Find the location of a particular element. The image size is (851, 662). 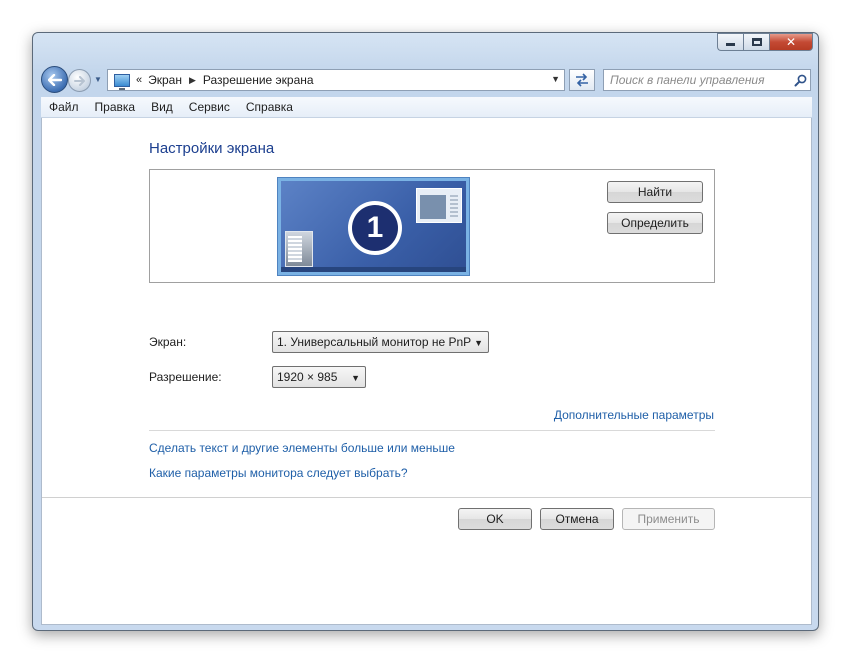

desktop-preview-taskbar is located at coordinates (373, 269).